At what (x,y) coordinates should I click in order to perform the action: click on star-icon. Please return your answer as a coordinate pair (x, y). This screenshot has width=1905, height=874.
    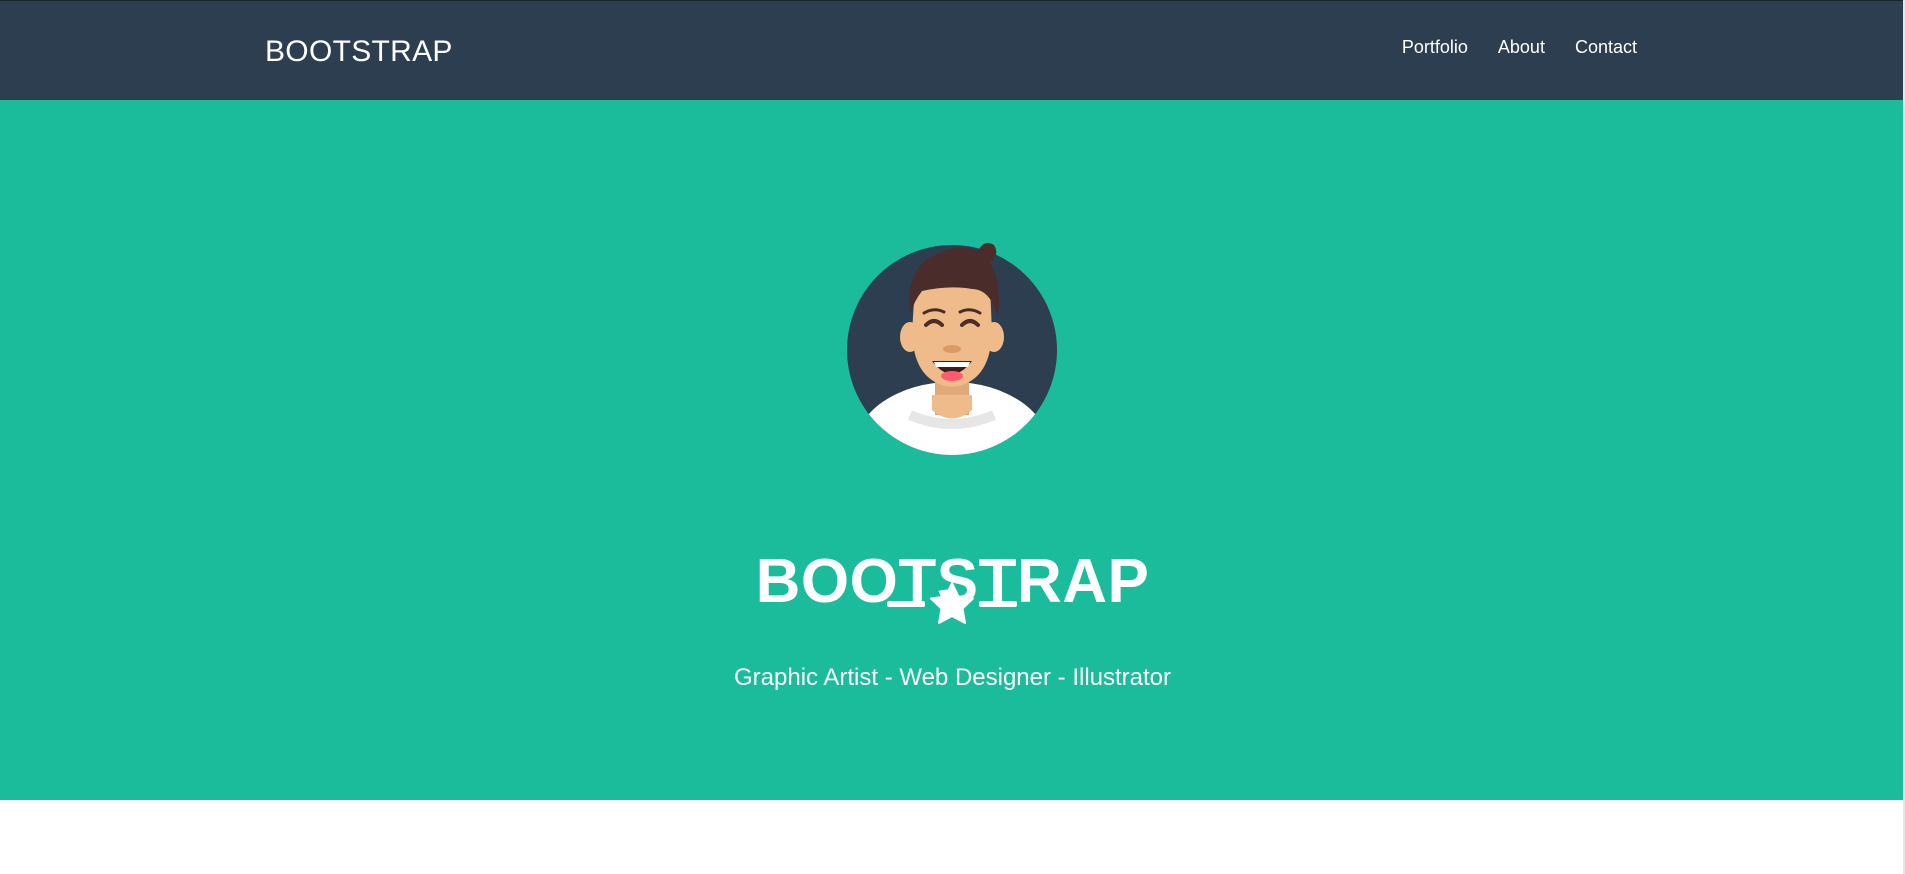
    Looking at the image, I should click on (952, 603).